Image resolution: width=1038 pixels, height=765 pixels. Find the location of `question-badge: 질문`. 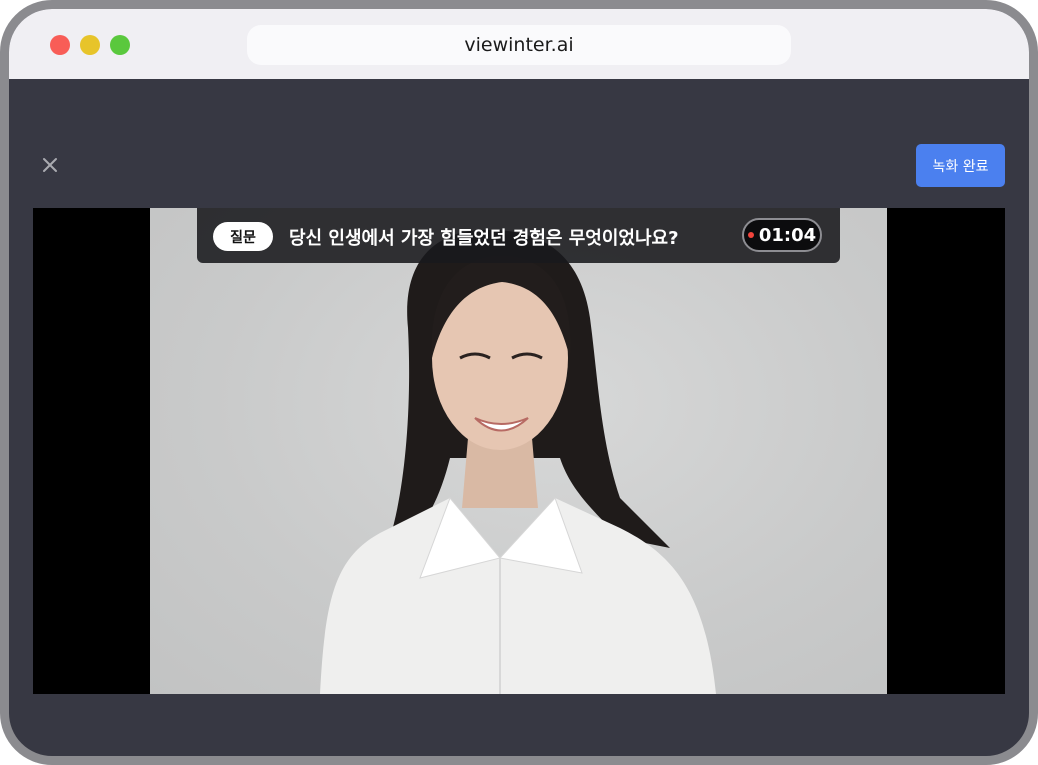

question-badge: 질문 is located at coordinates (243, 236).